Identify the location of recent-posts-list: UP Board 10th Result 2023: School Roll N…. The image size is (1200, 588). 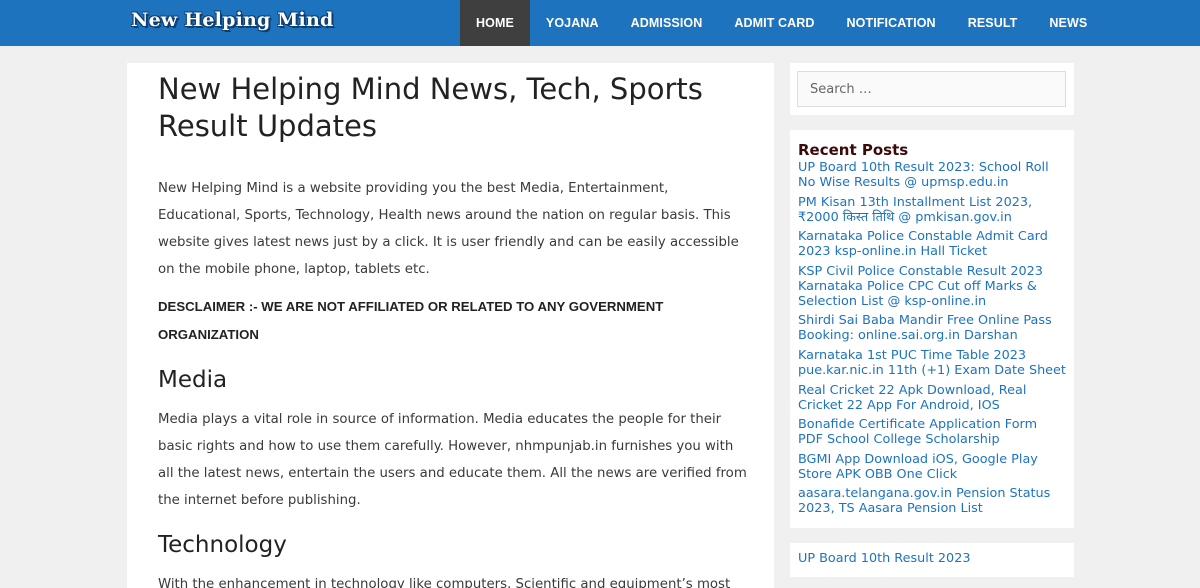
(932, 338).